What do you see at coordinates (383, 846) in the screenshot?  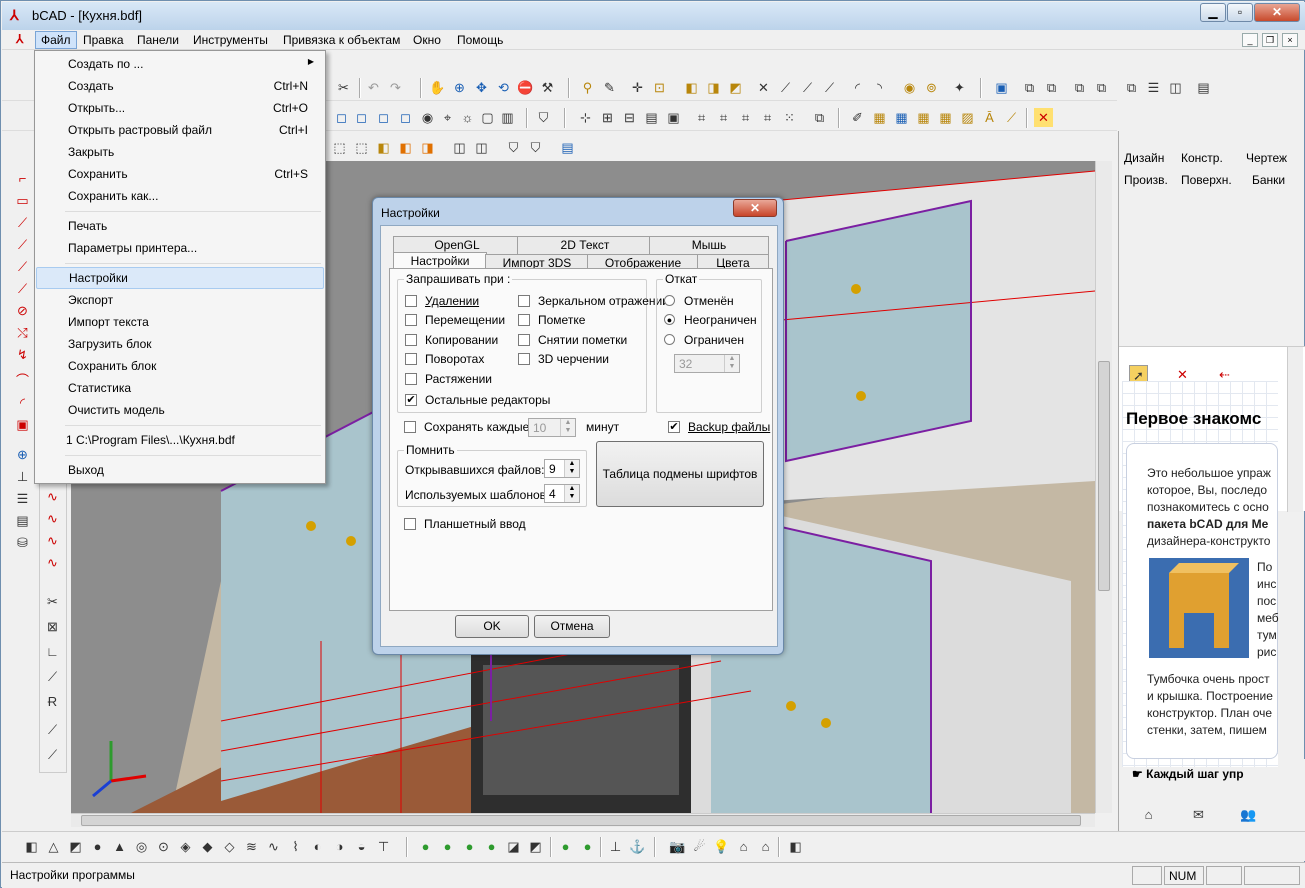 I see `extrude-tool10-icon: ⊤` at bounding box center [383, 846].